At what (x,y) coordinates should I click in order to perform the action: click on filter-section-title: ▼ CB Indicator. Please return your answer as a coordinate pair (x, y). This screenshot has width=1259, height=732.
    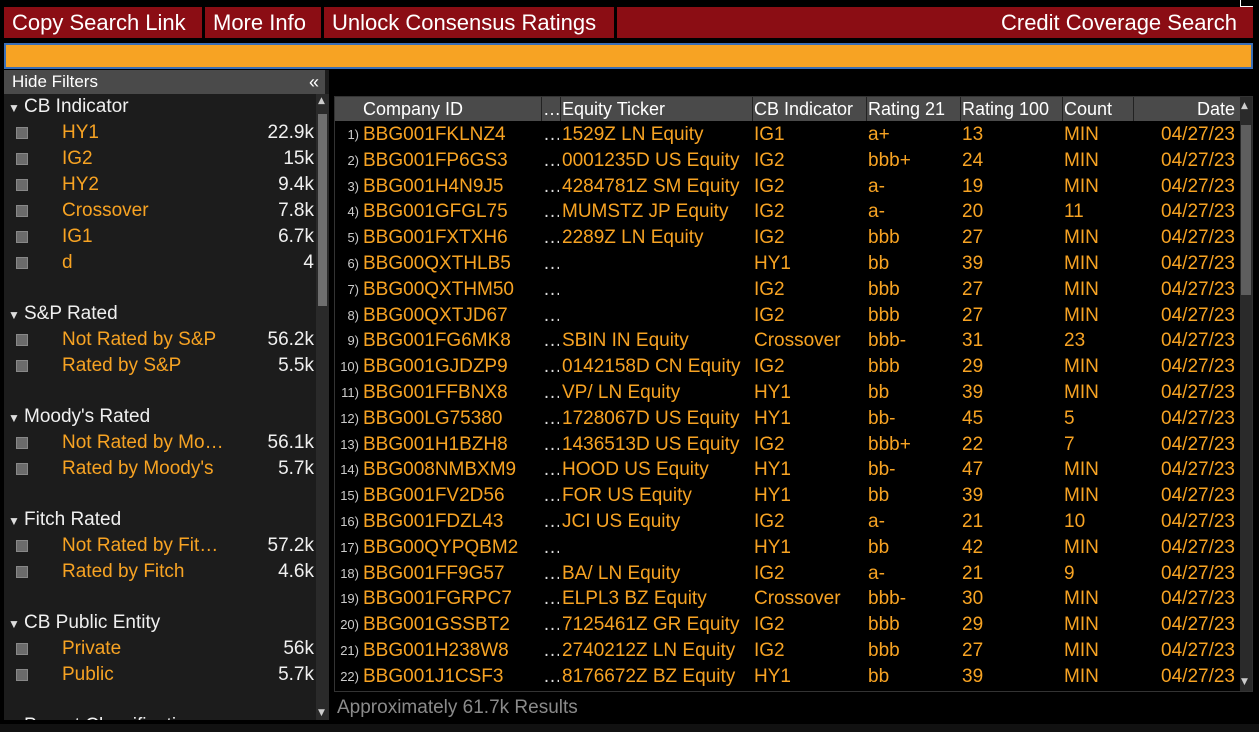
    Looking at the image, I should click on (68, 107).